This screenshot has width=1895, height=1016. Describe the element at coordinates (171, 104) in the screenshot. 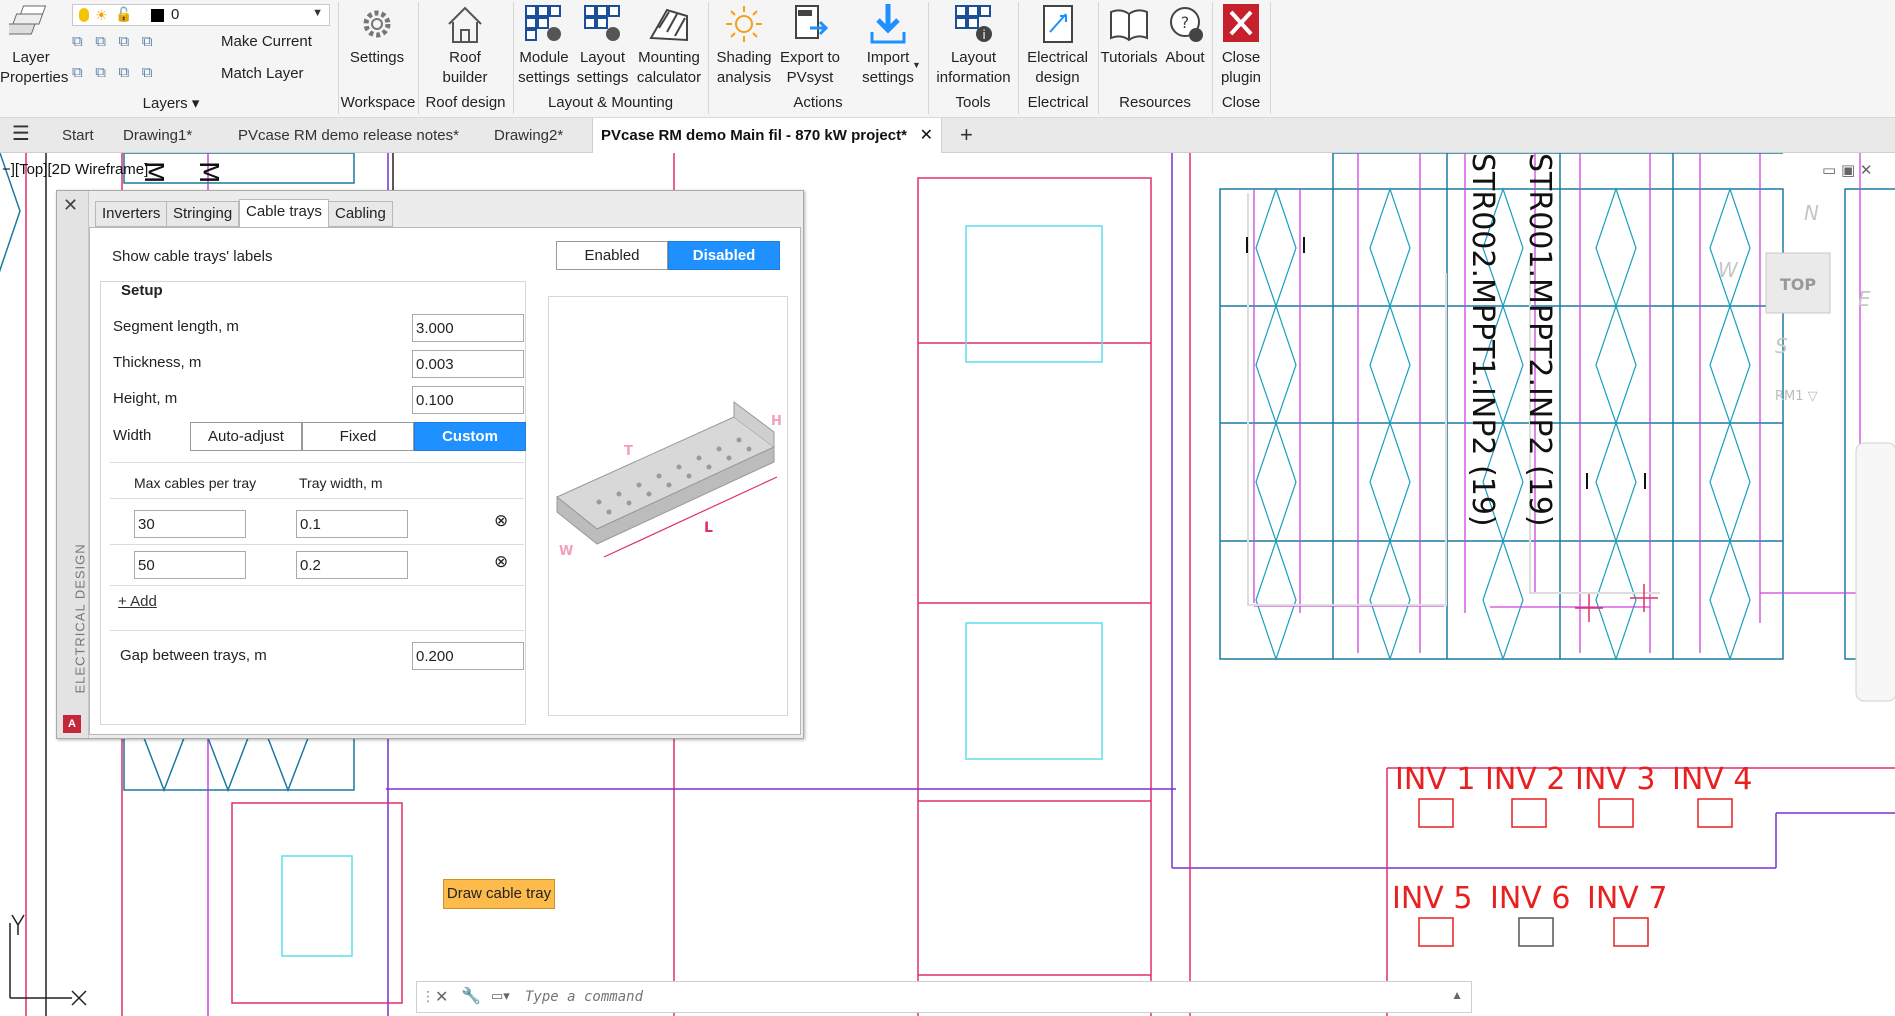

I see `layers-group-label: Layers ▾` at that location.